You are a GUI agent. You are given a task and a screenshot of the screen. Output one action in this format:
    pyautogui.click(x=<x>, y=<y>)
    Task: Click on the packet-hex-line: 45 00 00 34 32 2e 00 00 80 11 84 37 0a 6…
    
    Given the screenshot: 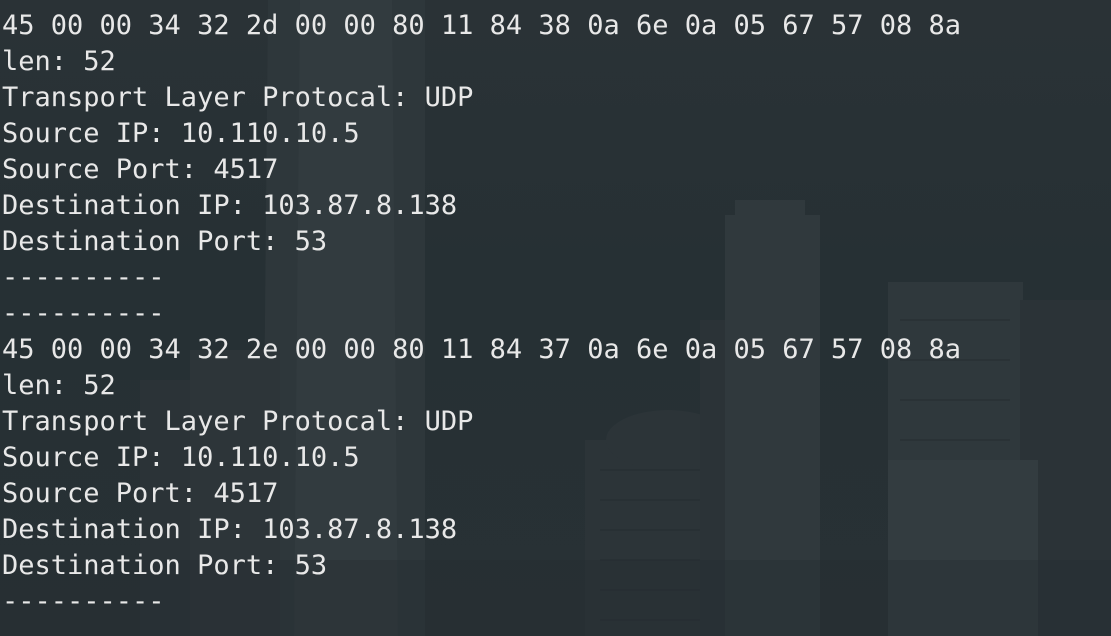 What is the action you would take?
    pyautogui.click(x=482, y=349)
    